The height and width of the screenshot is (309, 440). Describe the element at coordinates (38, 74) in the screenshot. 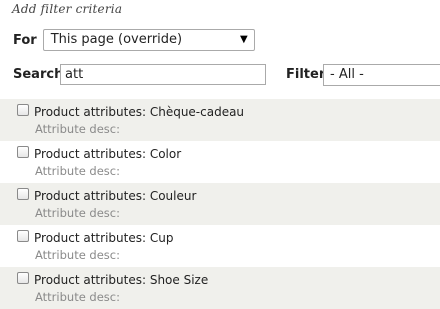

I see `search-label: Search` at that location.